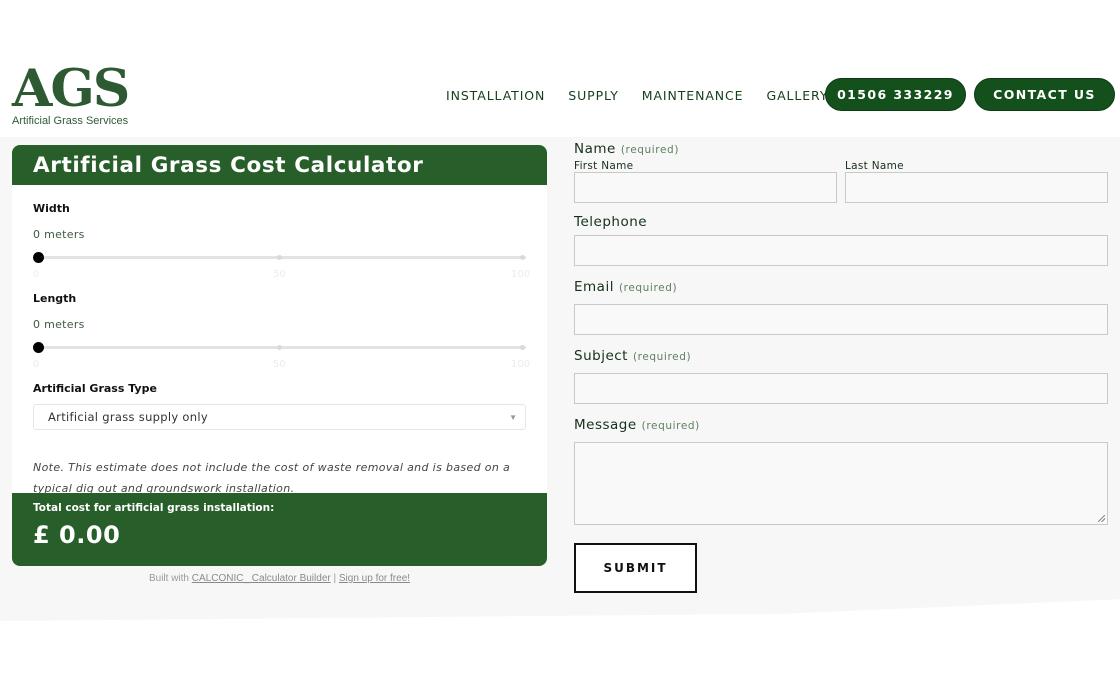  Describe the element at coordinates (38, 257) in the screenshot. I see `width-slider-thumb` at that location.